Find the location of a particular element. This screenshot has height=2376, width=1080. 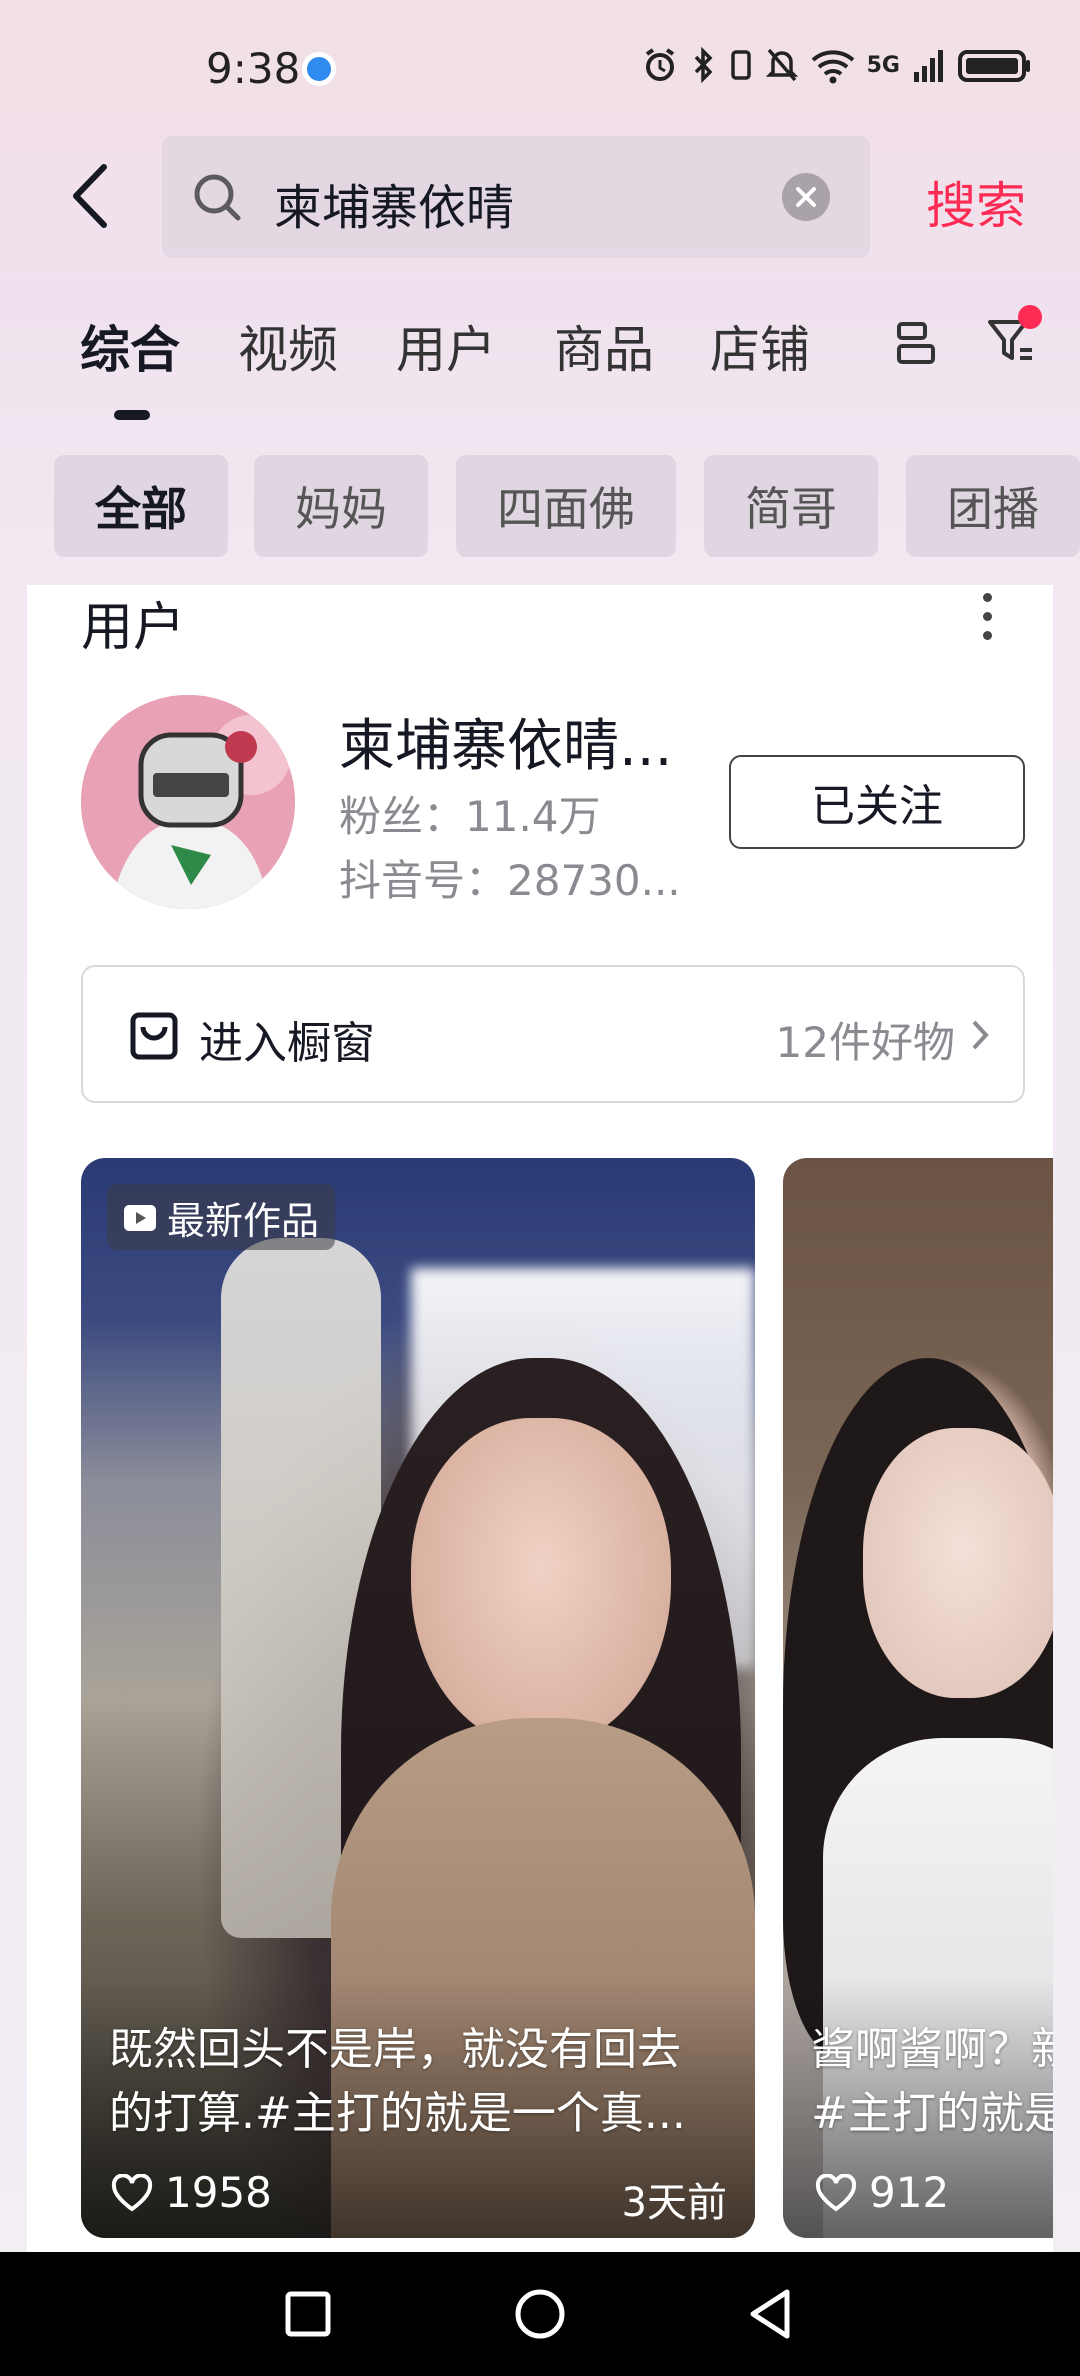

section-title: 用户 is located at coordinates (133, 628).